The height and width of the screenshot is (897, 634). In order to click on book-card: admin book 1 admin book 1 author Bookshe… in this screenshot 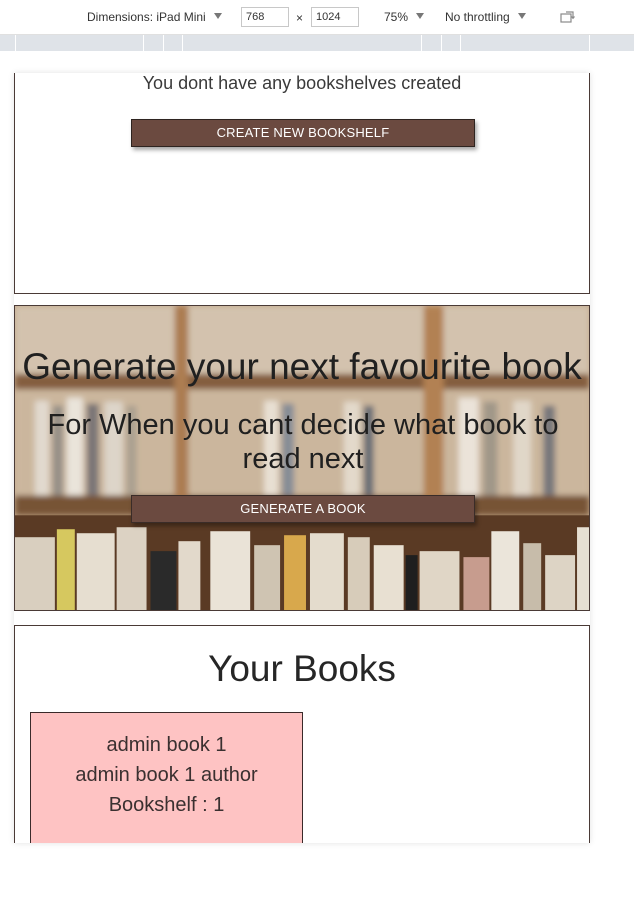, I will do `click(166, 777)`.